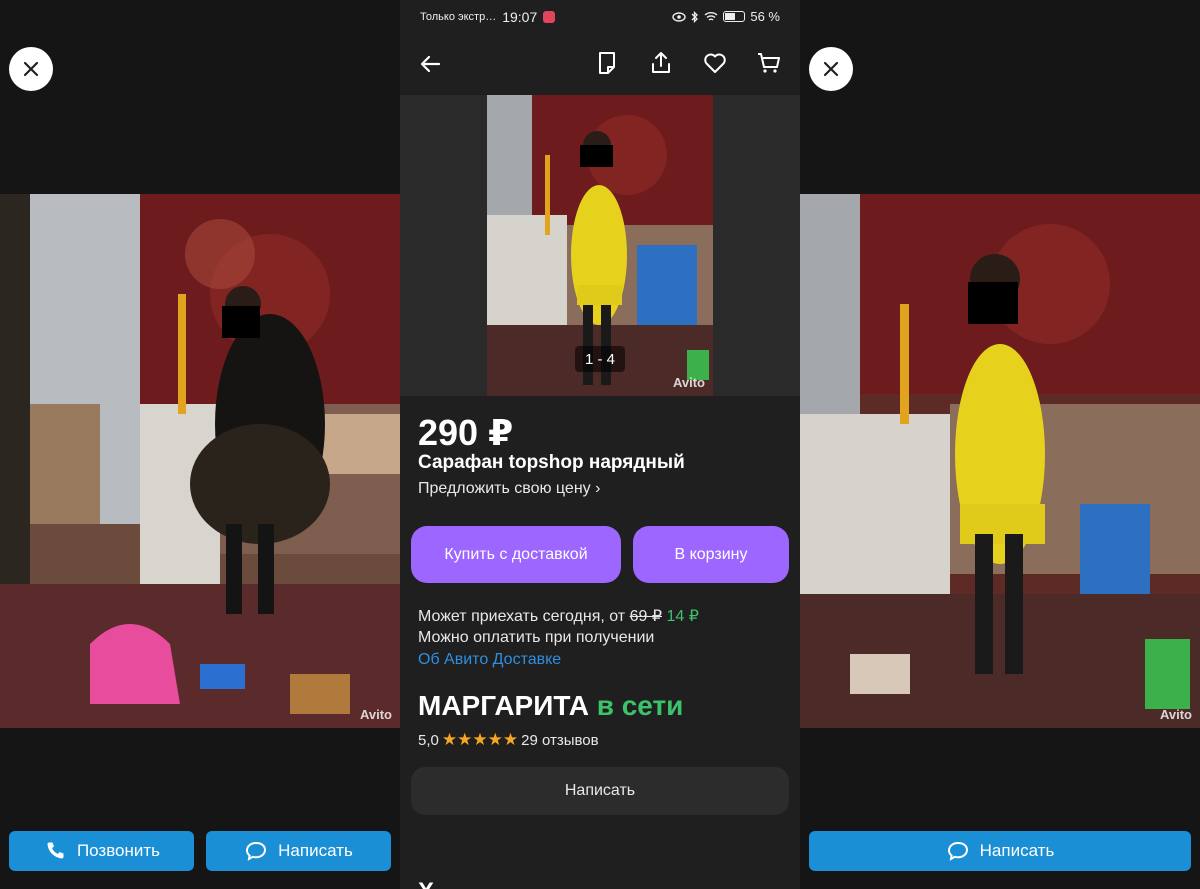  I want to click on write-seller-button: Написать, so click(600, 791).